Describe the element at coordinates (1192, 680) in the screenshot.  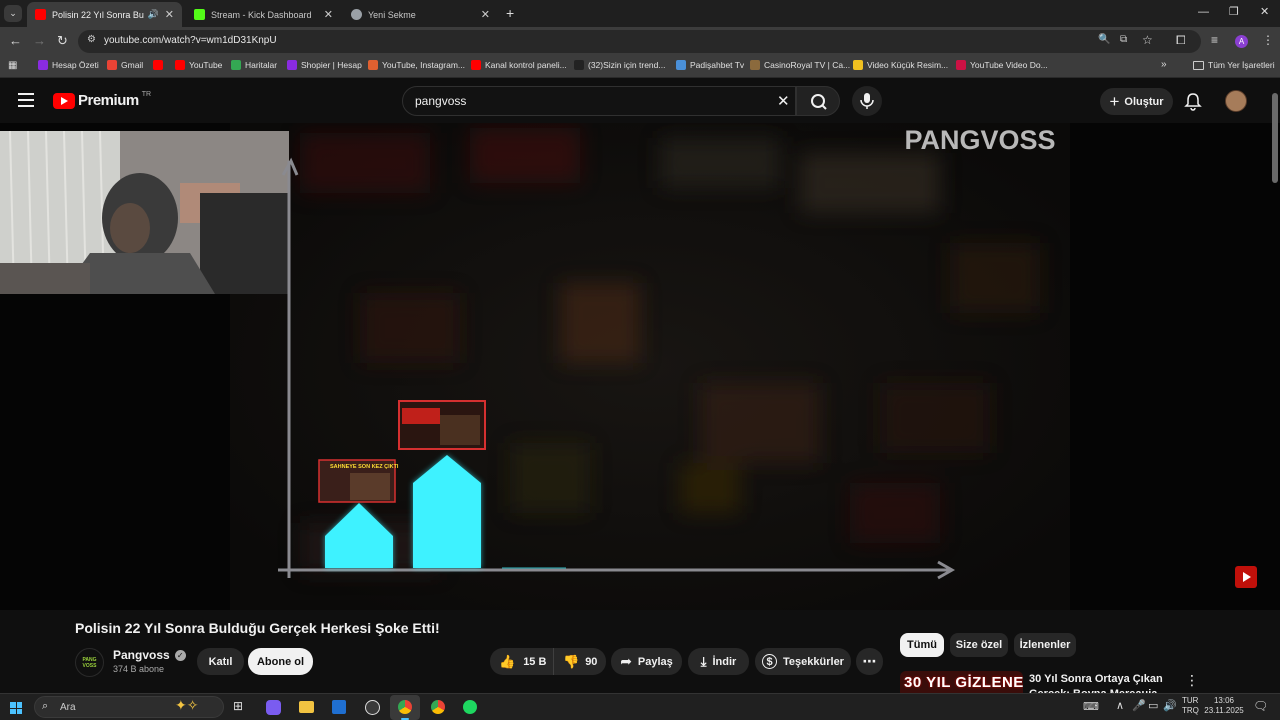
I see `recommended-menu-icon: ⋮` at that location.